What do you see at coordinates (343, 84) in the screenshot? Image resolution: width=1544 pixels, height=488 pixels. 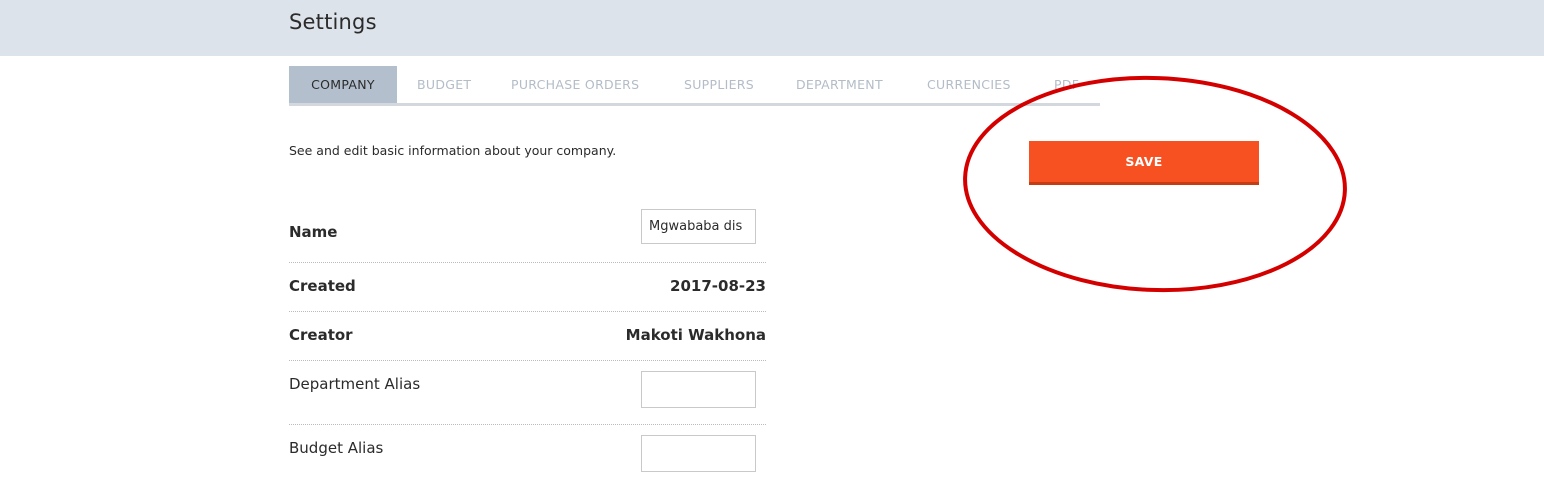 I see `tab-company: COMPANY` at bounding box center [343, 84].